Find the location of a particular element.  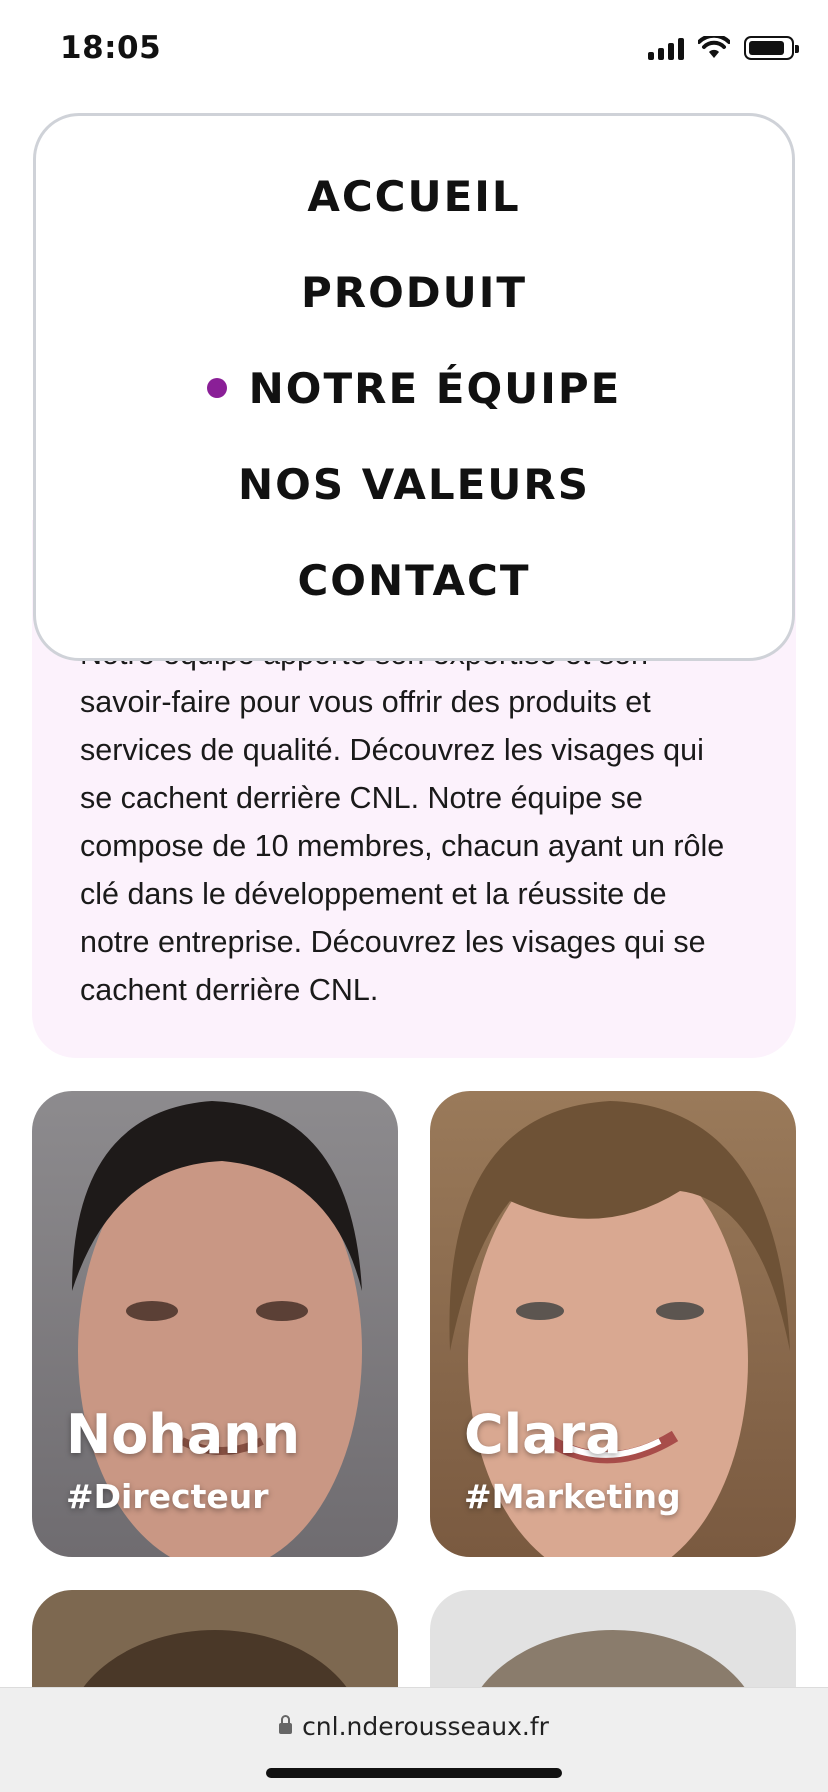

active-indicator-dot is located at coordinates (216, 387).